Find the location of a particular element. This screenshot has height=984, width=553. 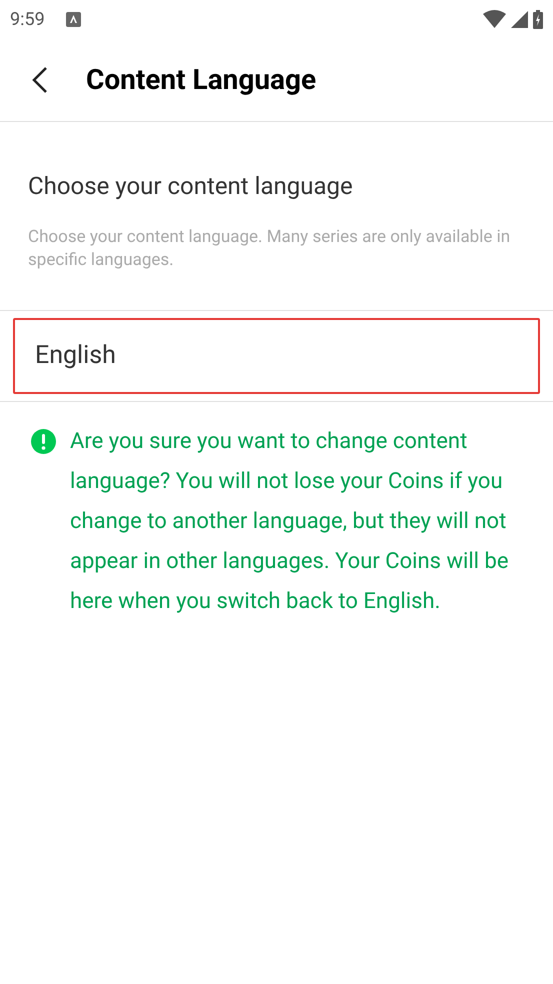

section-heading: Choose your content language is located at coordinates (191, 186).